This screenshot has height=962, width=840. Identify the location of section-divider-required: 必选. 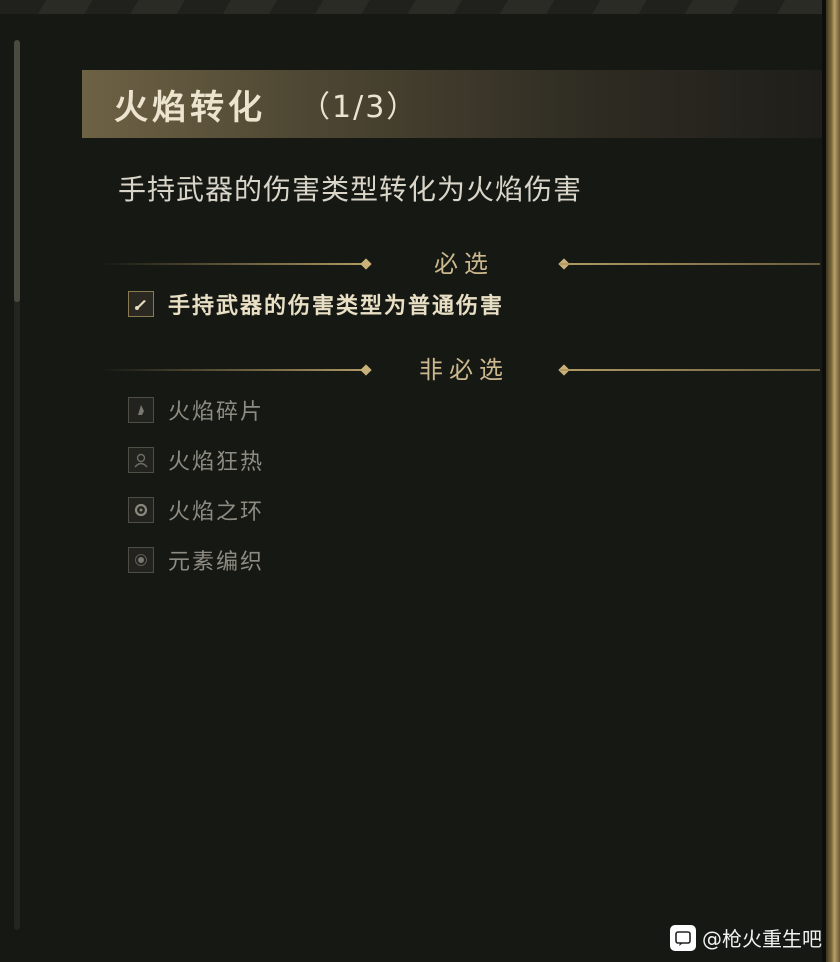
(460, 264).